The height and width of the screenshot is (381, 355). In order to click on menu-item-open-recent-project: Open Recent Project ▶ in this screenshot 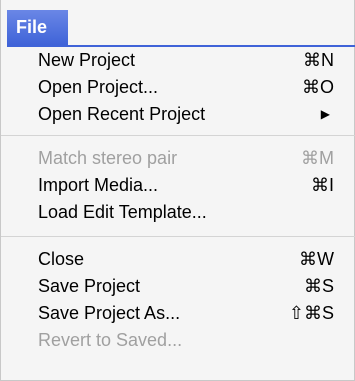, I will do `click(178, 114)`.